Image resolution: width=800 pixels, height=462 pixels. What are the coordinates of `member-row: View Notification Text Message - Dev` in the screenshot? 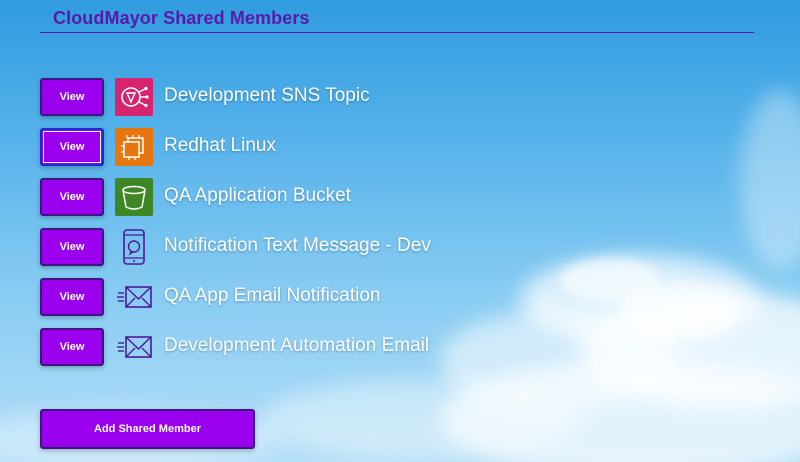 It's located at (390, 247).